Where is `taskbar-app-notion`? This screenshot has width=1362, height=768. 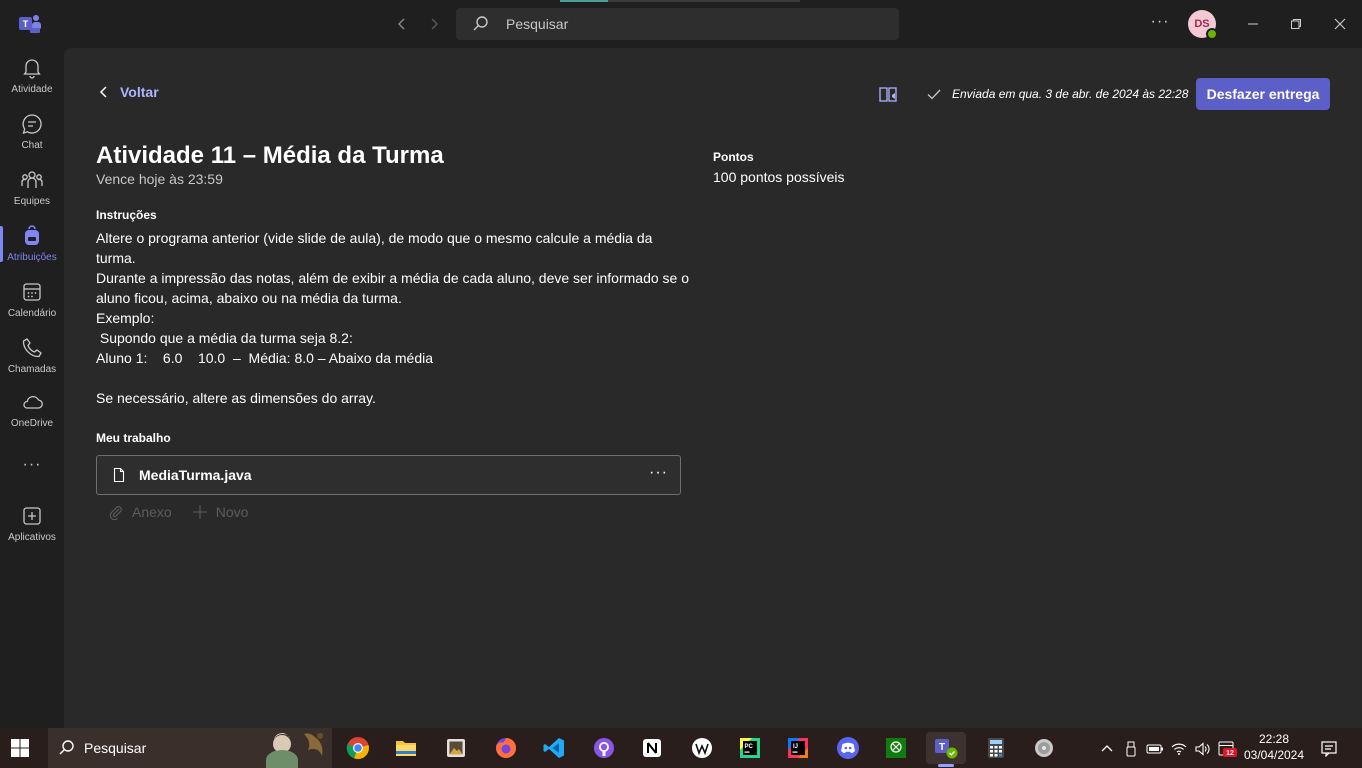
taskbar-app-notion is located at coordinates (652, 748).